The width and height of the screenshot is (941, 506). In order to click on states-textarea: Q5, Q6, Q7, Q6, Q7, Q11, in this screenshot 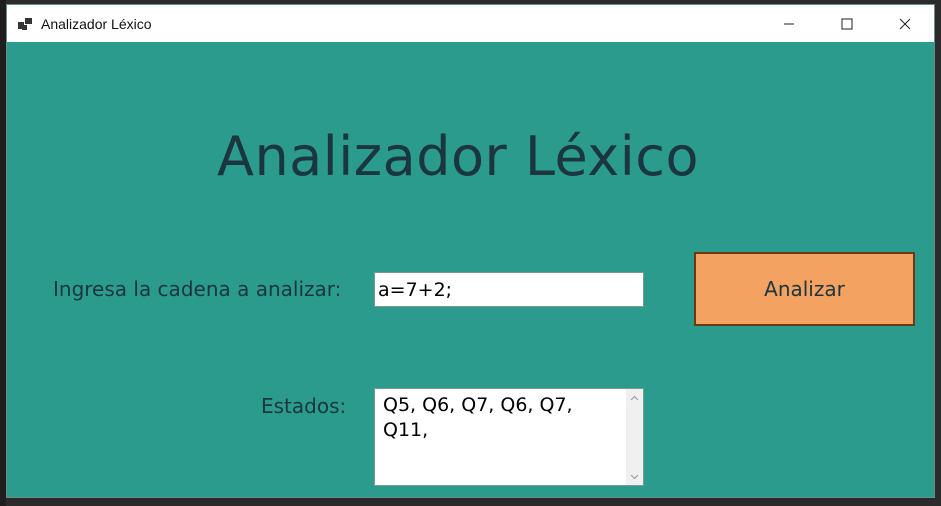, I will do `click(509, 437)`.